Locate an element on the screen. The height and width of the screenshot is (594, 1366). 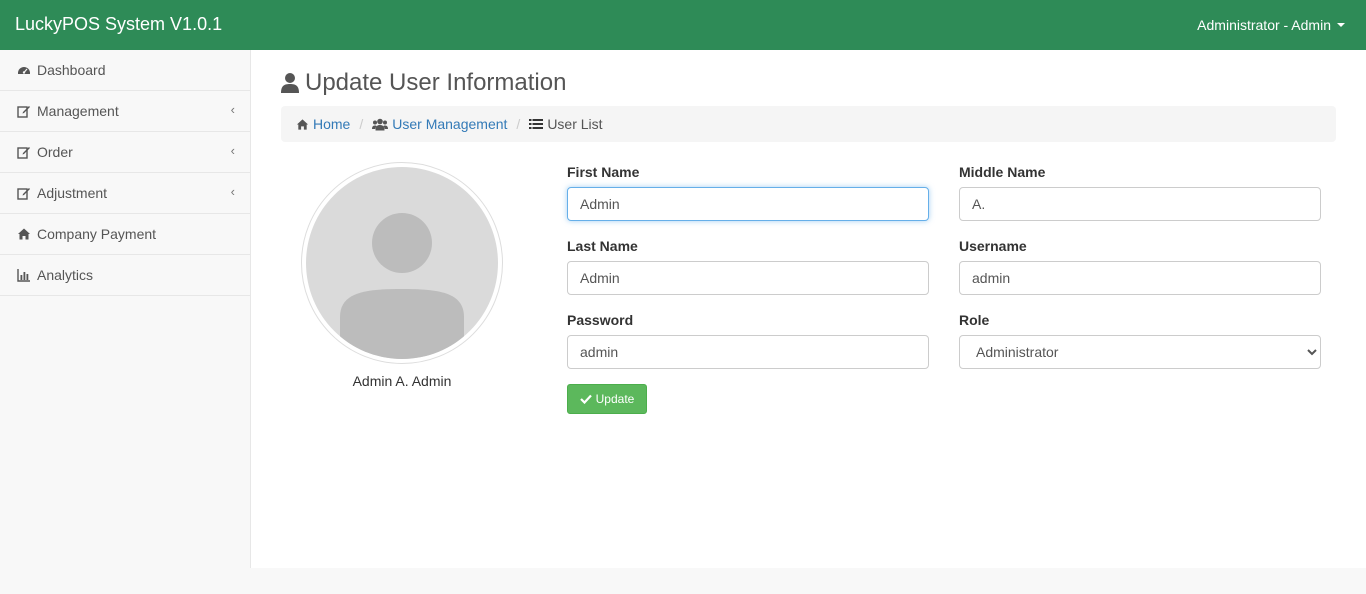
sidebar-item-label: Company Payment is located at coordinates (97, 234).